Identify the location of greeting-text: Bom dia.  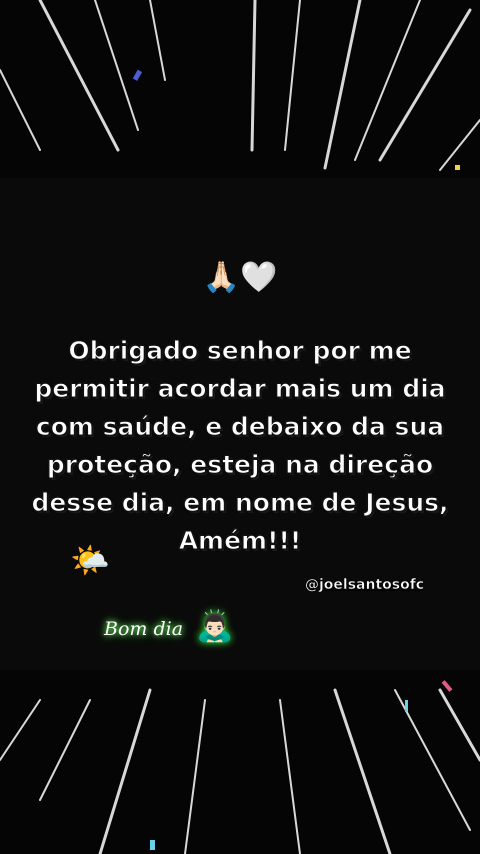
(144, 629).